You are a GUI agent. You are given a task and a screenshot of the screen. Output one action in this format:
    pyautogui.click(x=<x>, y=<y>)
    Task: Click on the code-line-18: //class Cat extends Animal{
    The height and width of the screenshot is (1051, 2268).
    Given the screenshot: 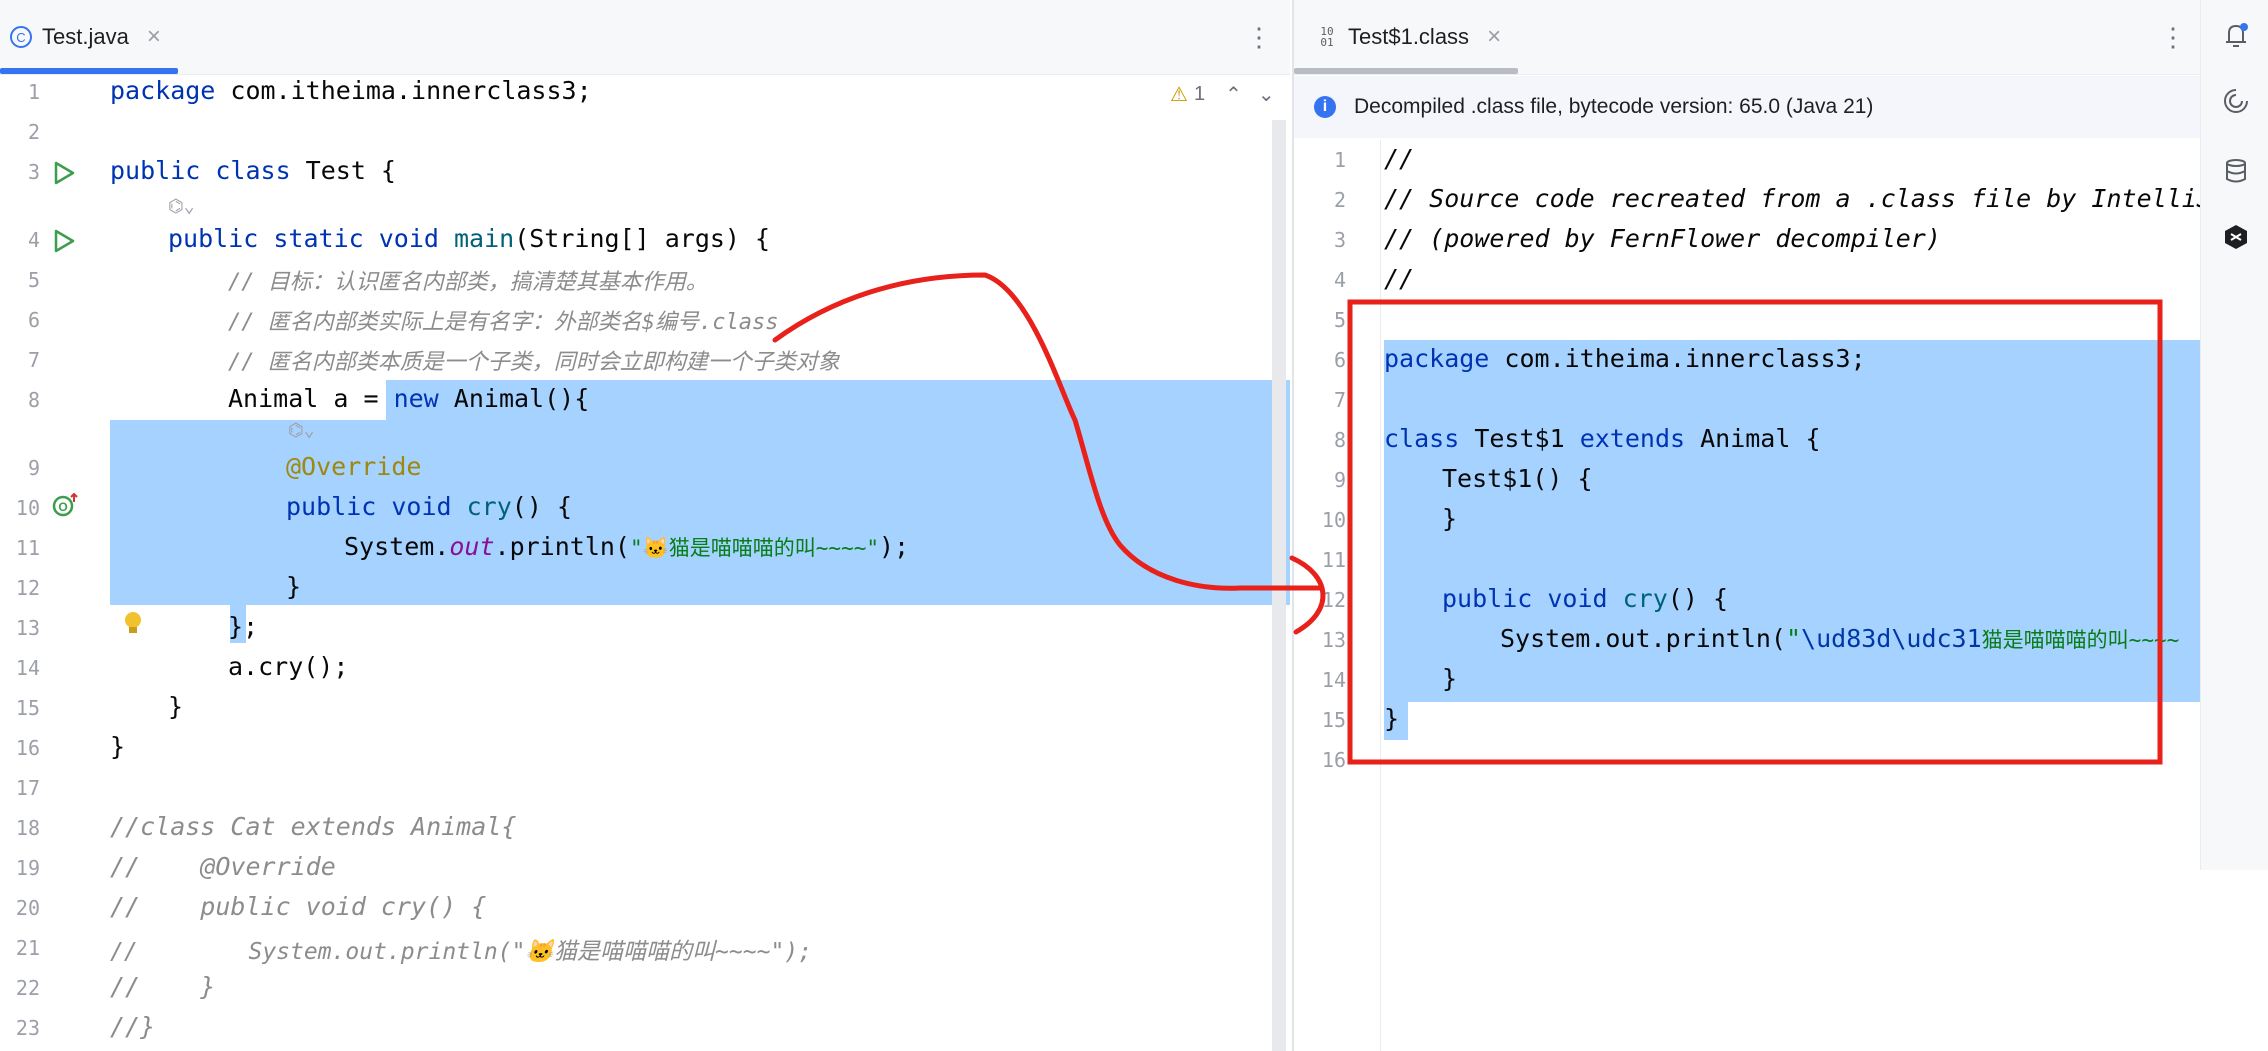 What is the action you would take?
    pyautogui.click(x=313, y=826)
    